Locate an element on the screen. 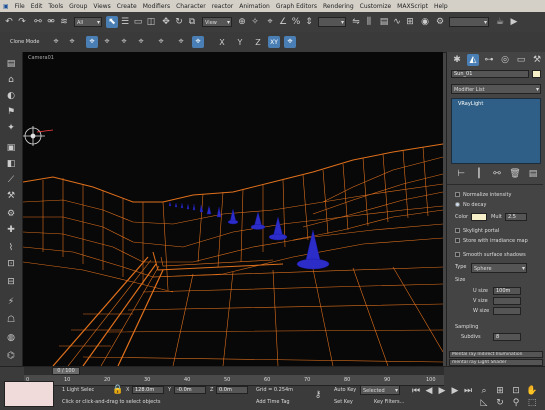  store-irradiance-checkbox is located at coordinates (457, 240).